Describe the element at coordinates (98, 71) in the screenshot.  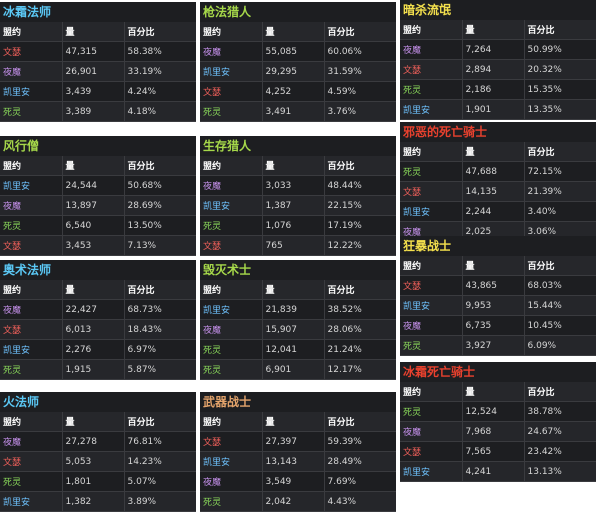
I see `table-row: 夜魔 26,901 33.19%` at that location.